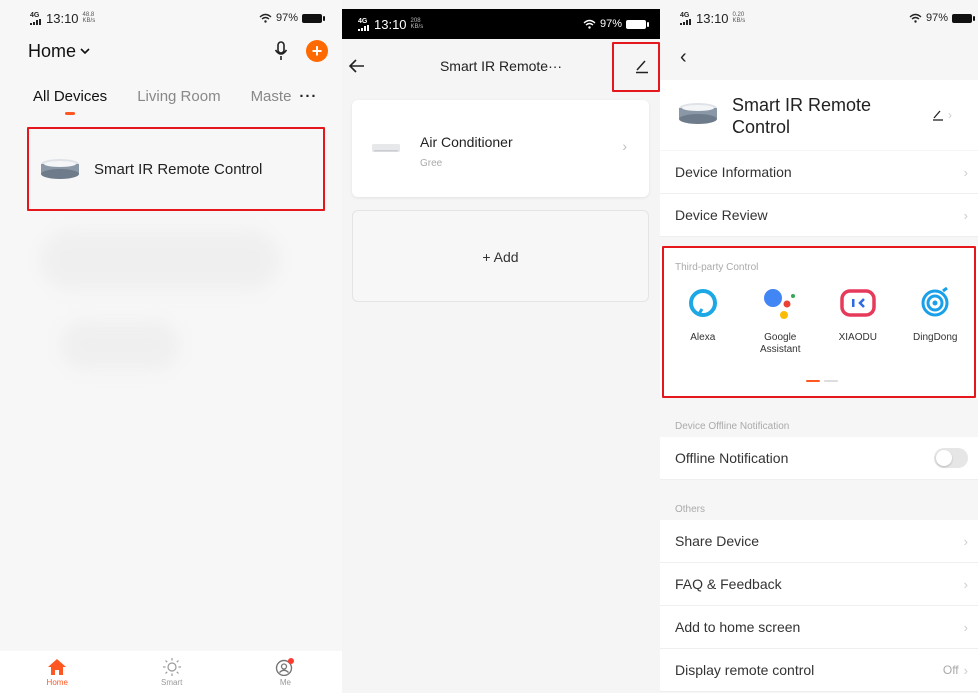  What do you see at coordinates (819, 541) in the screenshot?
I see `row-share-device: Share Device ›` at bounding box center [819, 541].